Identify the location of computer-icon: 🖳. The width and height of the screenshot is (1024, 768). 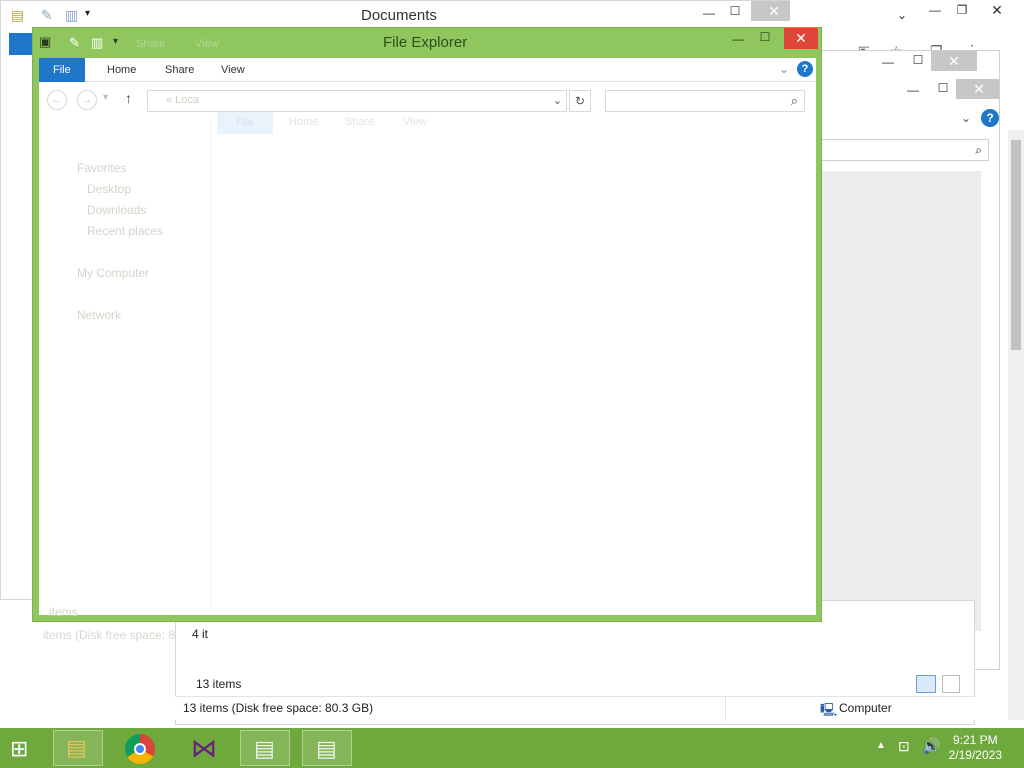
(829, 709).